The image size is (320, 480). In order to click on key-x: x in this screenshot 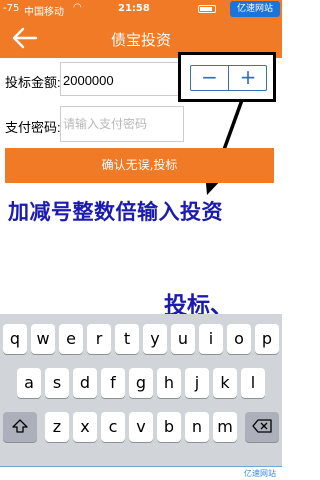, I will do `click(85, 427)`.